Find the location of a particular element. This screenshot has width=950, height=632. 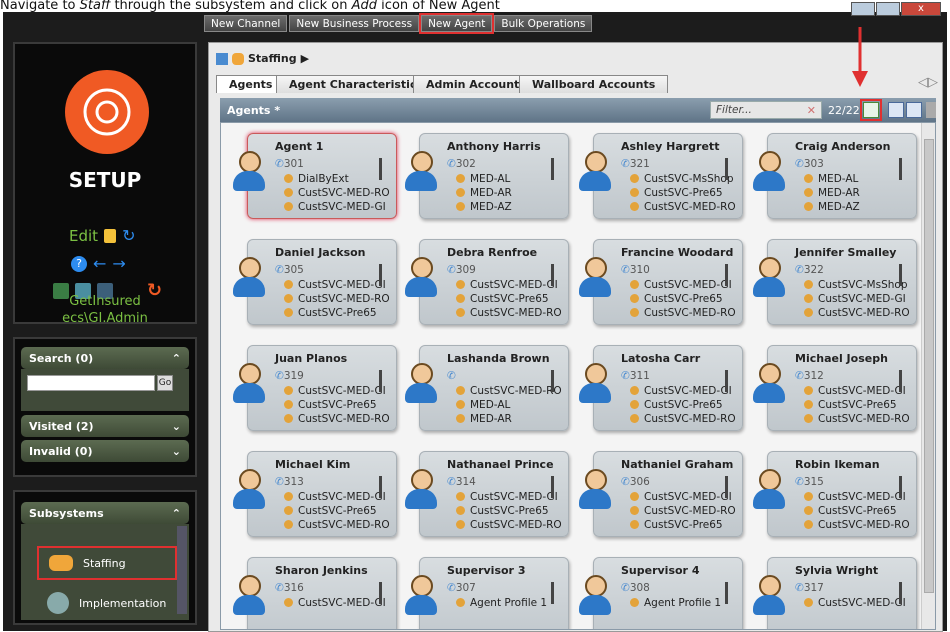

tab-wallboard-accounts: Wallboard Accounts is located at coordinates (594, 84).